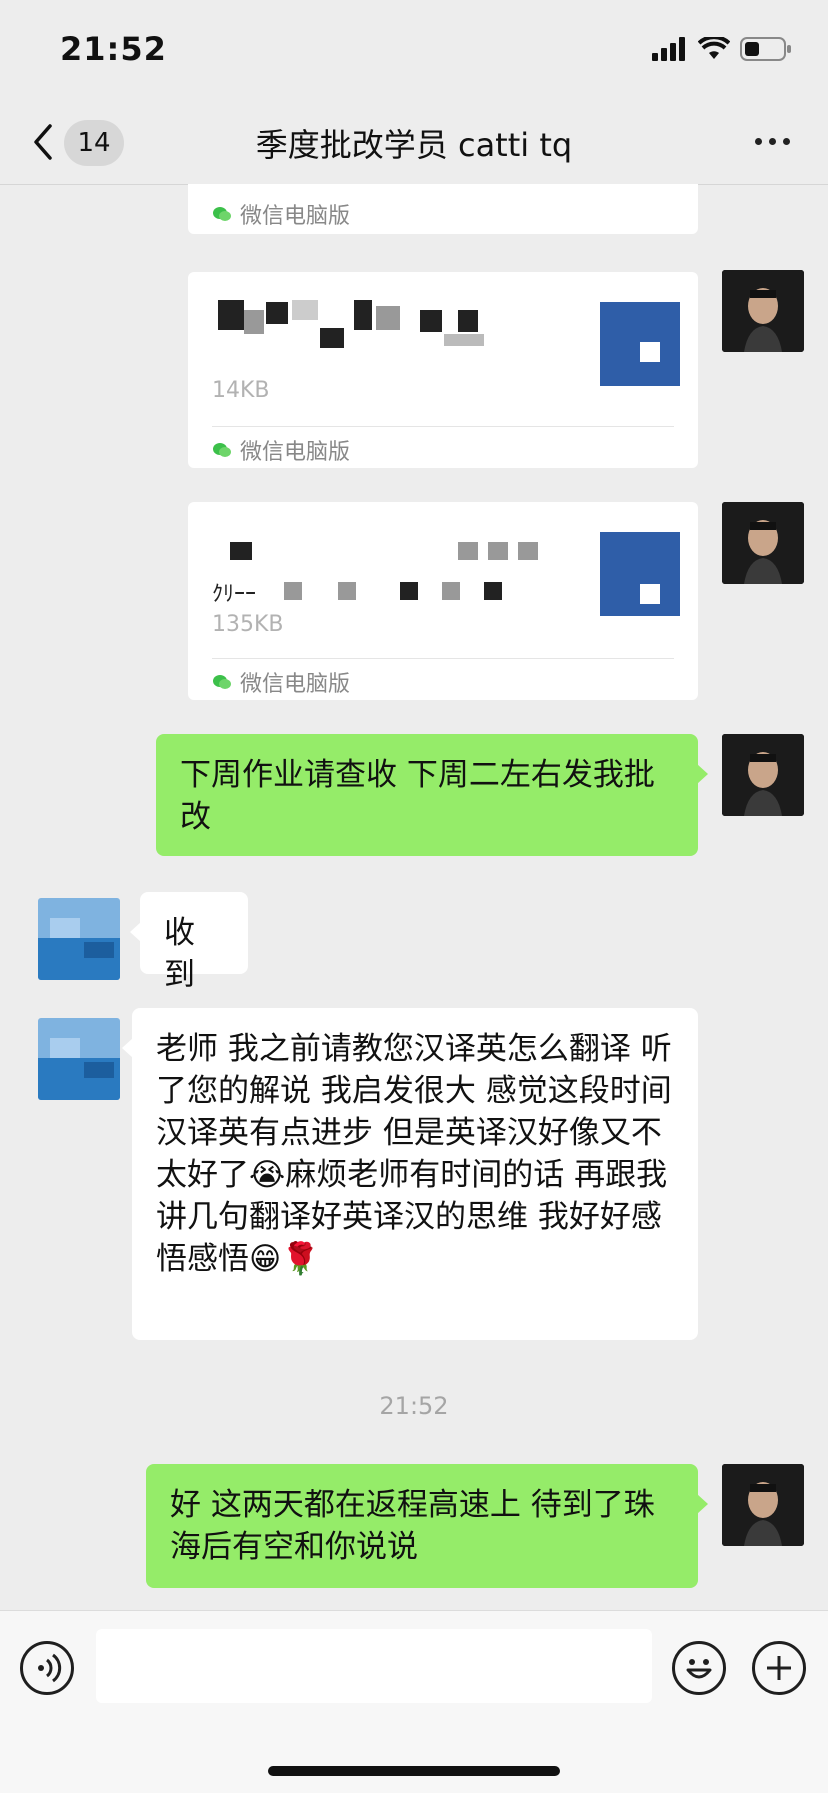 The width and height of the screenshot is (828, 1793). Describe the element at coordinates (443, 370) in the screenshot. I see `file-message: 14KB 微信电脑版` at that location.